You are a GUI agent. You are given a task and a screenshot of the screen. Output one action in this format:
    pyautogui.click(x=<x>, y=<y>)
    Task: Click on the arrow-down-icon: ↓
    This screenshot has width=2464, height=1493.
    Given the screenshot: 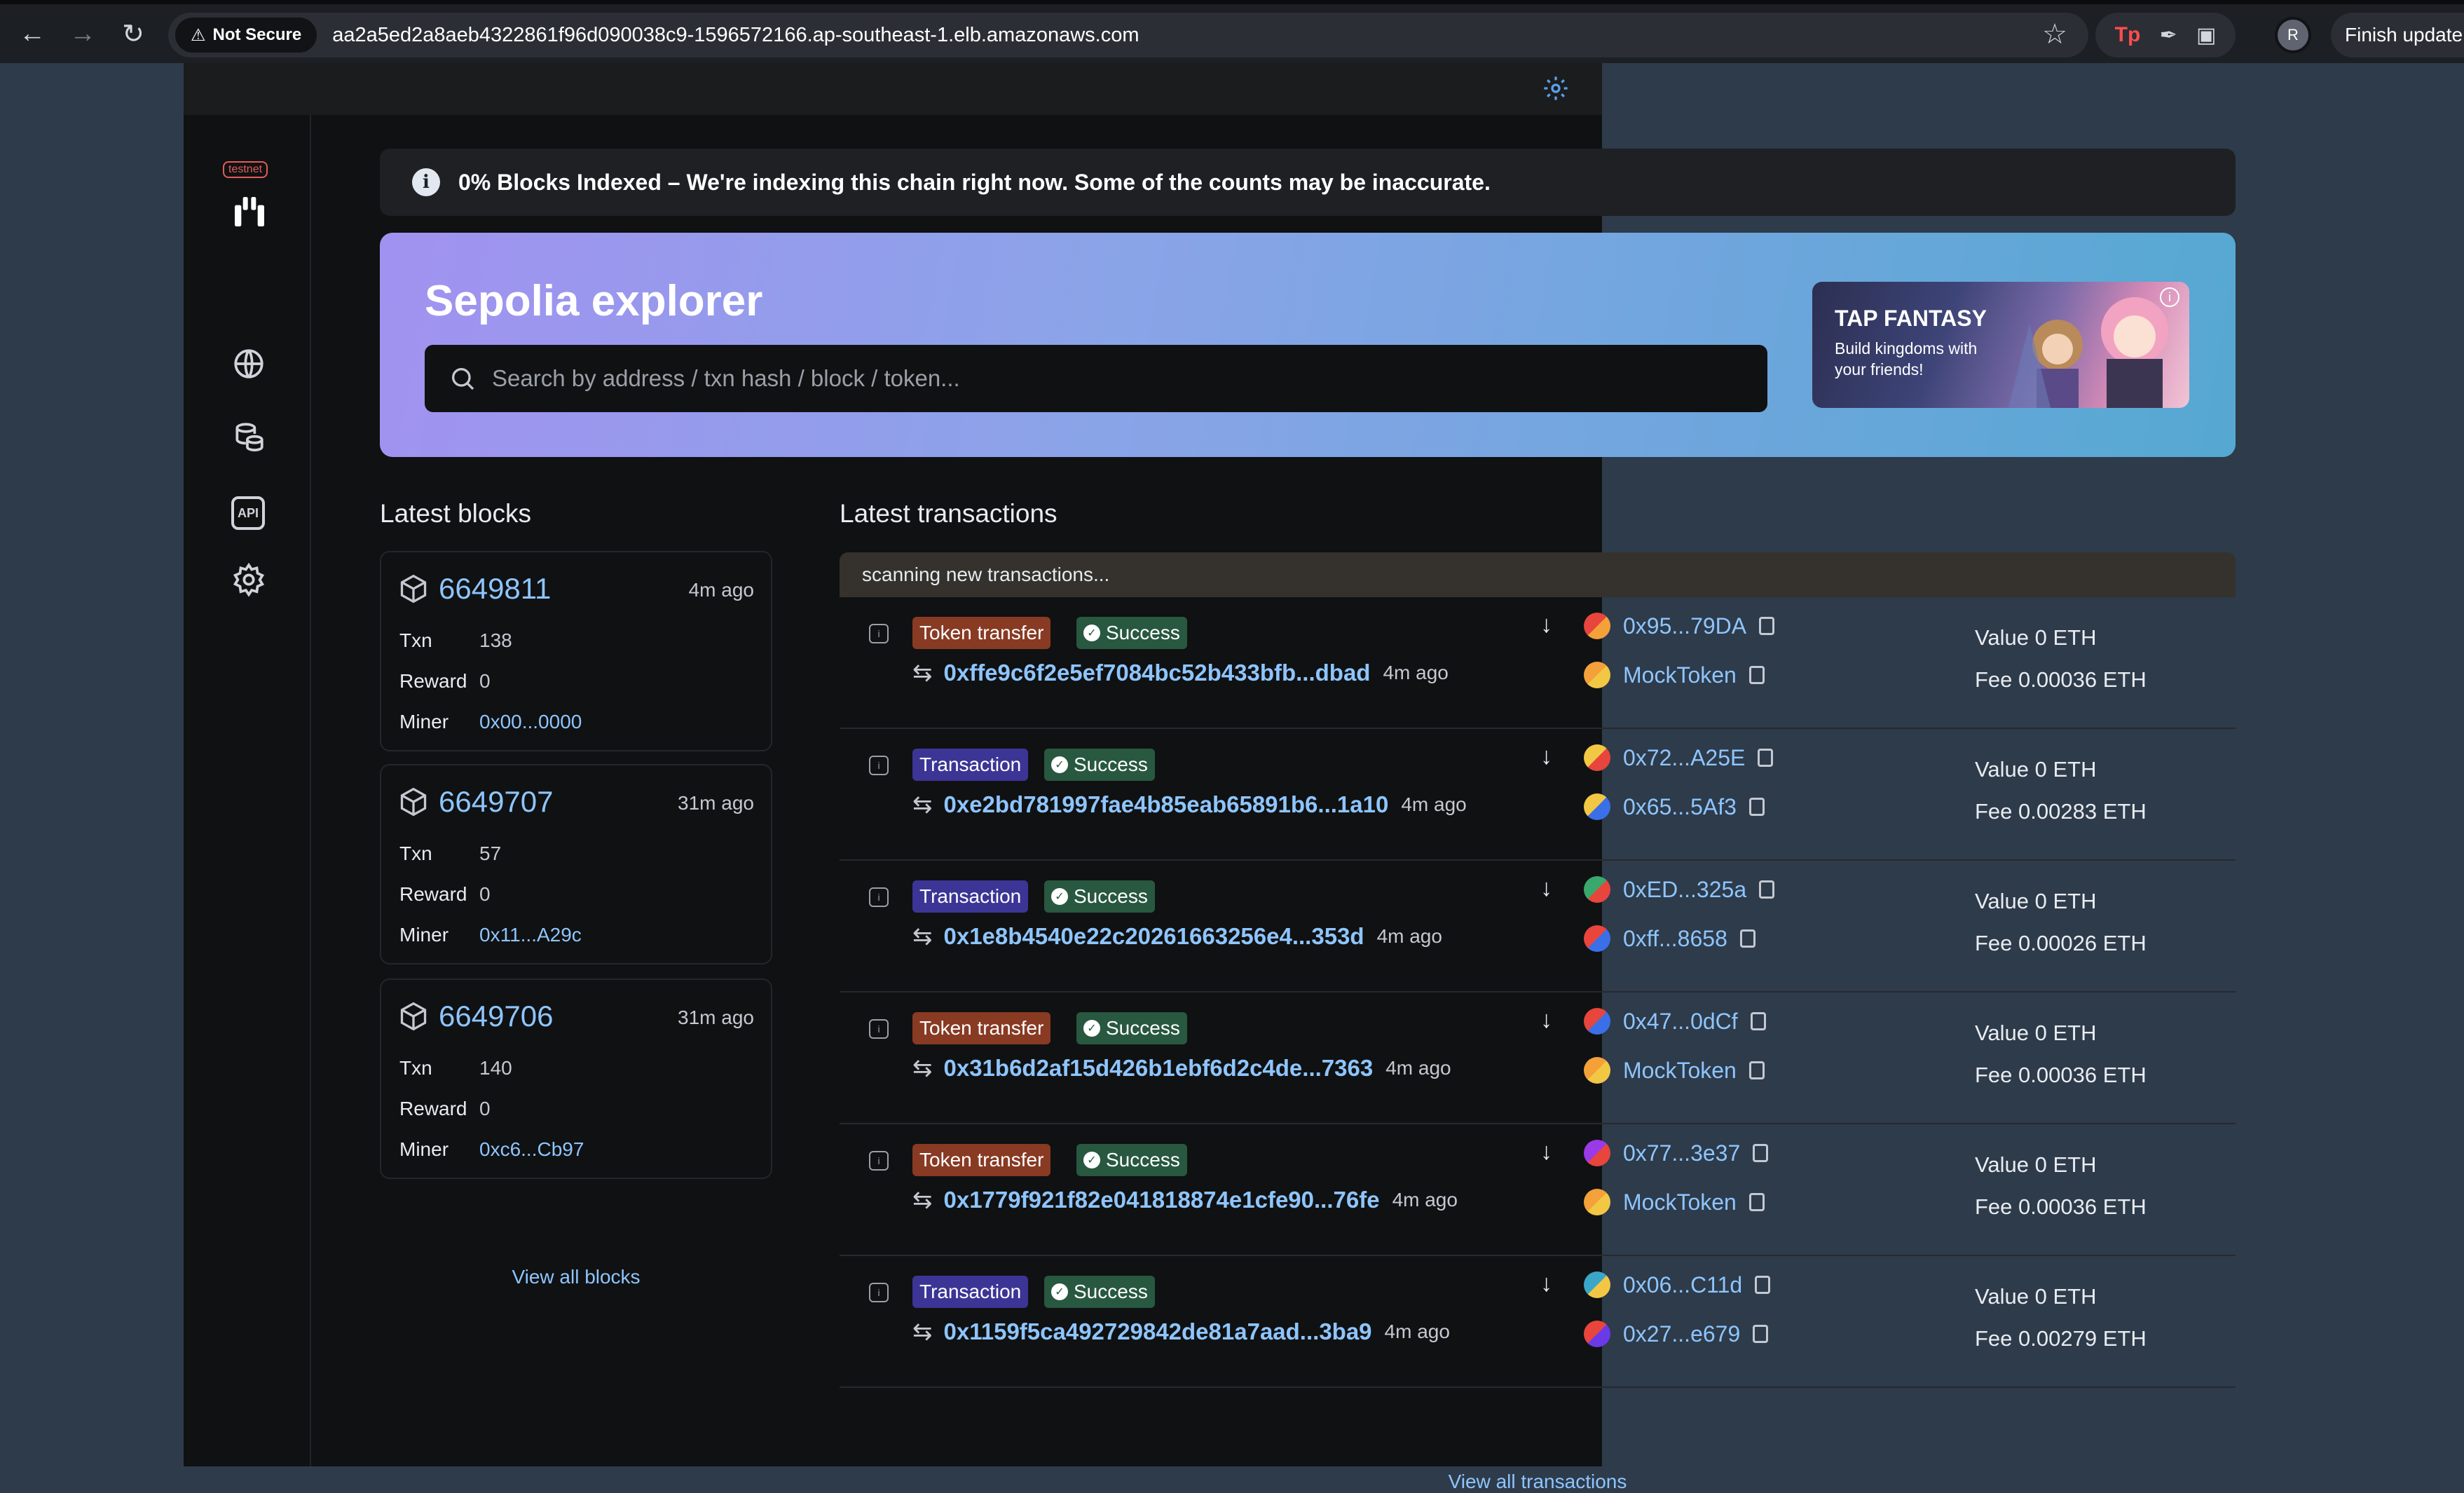 What is the action you would take?
    pyautogui.click(x=1546, y=624)
    